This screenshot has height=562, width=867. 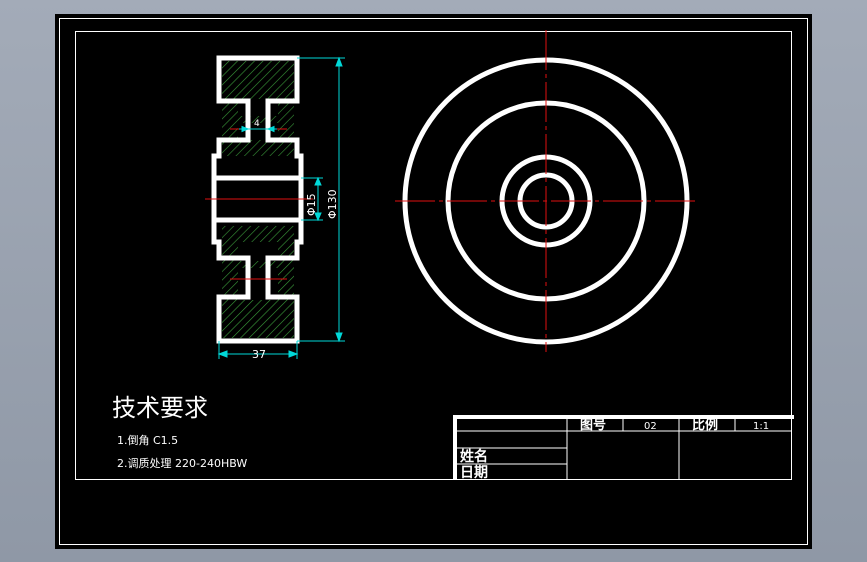 What do you see at coordinates (761, 426) in the screenshot?
I see `scale-value: 1:1` at bounding box center [761, 426].